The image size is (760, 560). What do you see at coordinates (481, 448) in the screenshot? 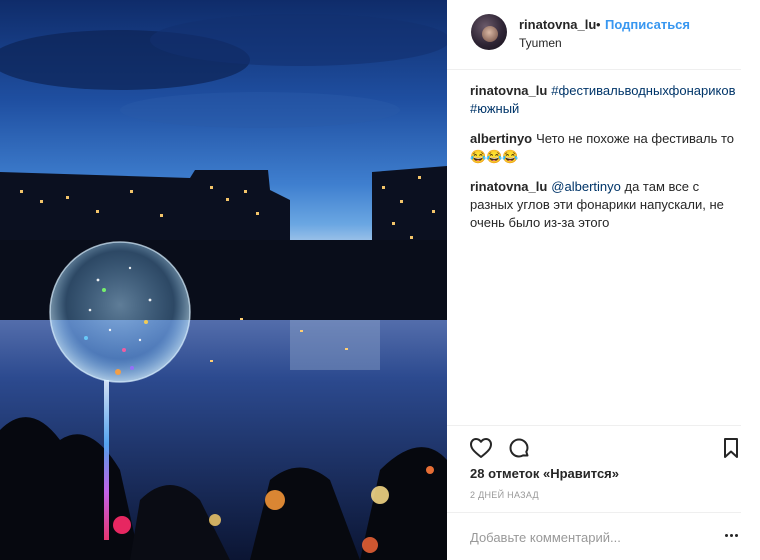
I see `heart-icon` at bounding box center [481, 448].